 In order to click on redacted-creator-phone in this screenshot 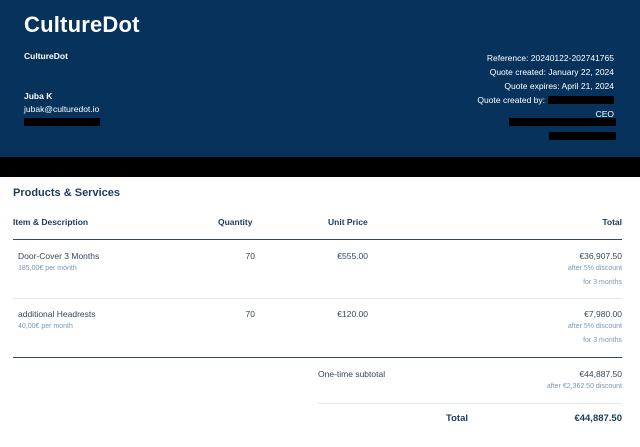, I will do `click(582, 136)`.